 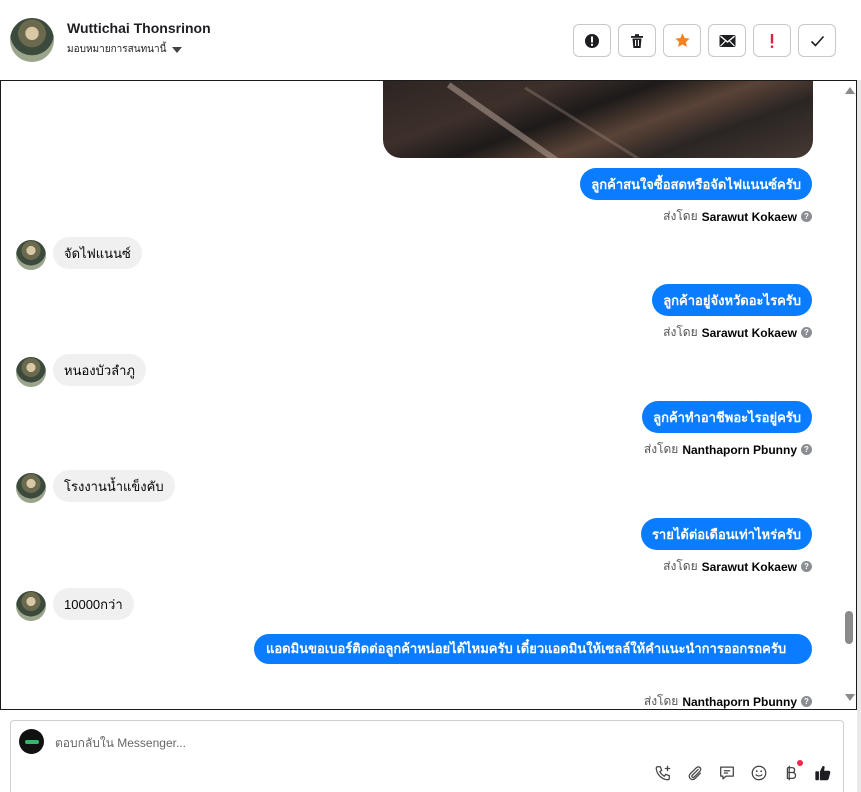 What do you see at coordinates (32, 40) in the screenshot?
I see `contact-avatar` at bounding box center [32, 40].